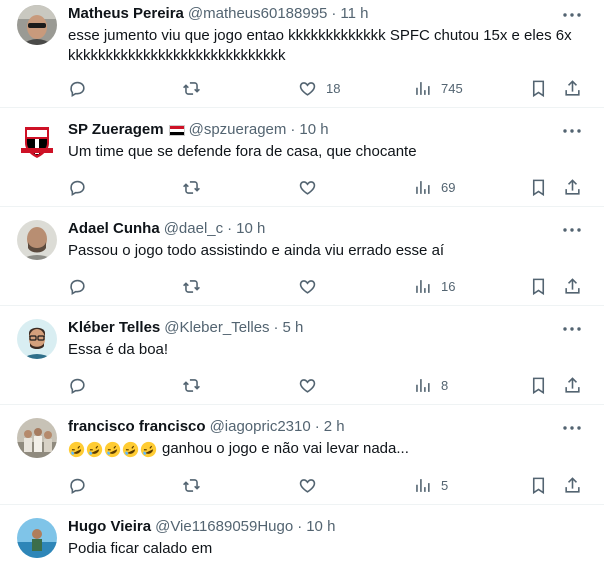 This screenshot has width=604, height=565. Describe the element at coordinates (193, 229) in the screenshot. I see `author-handle: @dael_c` at that location.